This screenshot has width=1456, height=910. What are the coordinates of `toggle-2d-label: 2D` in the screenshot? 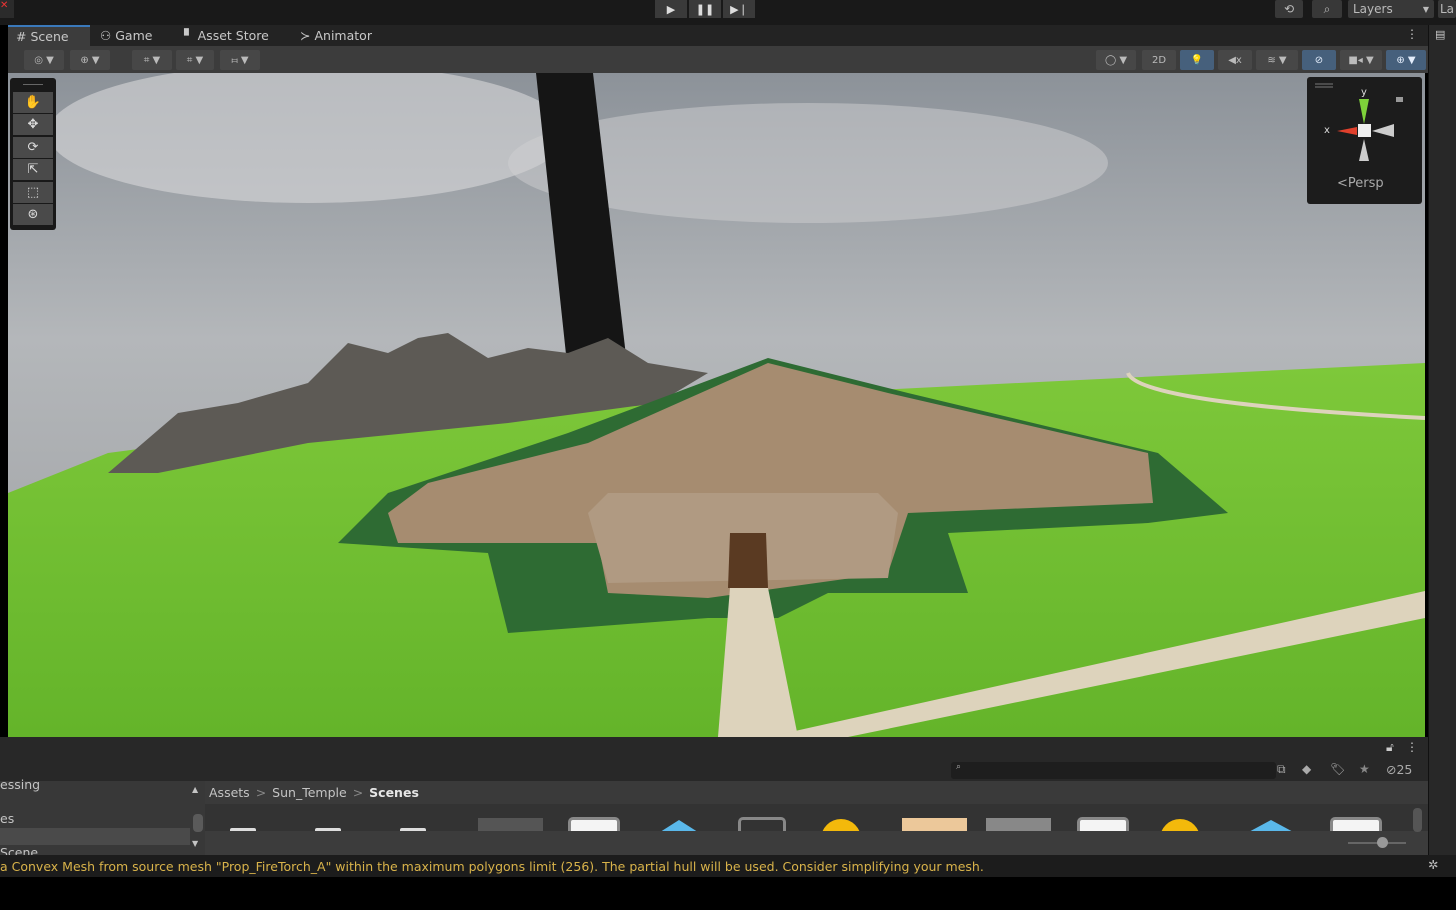 It's located at (1159, 60).